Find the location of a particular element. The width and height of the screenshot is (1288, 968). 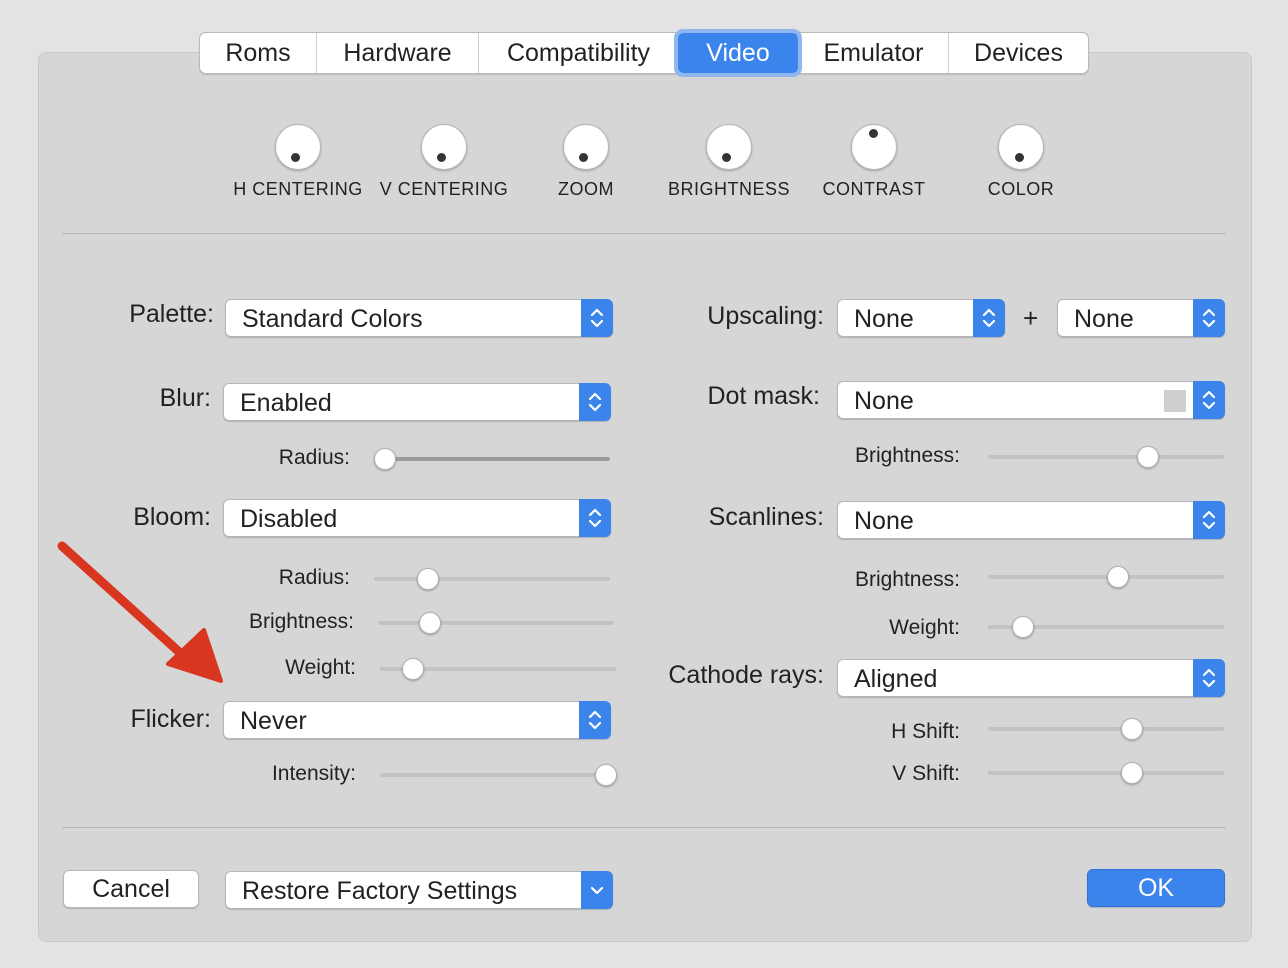

tab-video: Video is located at coordinates (738, 53).